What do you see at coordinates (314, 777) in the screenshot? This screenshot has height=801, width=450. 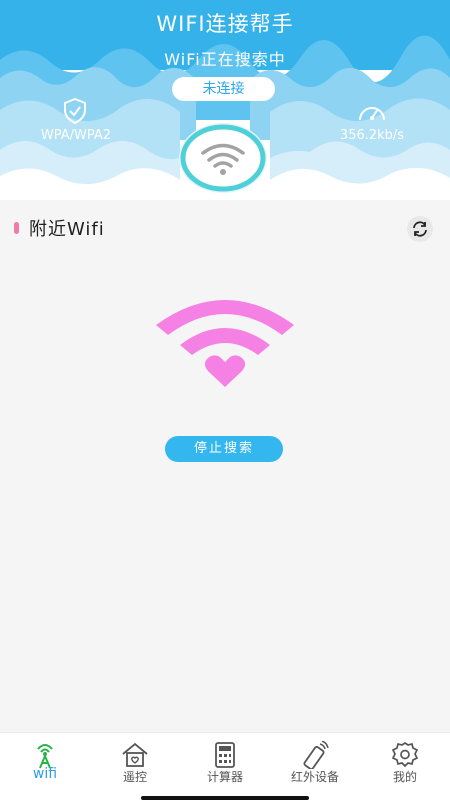 I see `tab-label: 红外设备` at bounding box center [314, 777].